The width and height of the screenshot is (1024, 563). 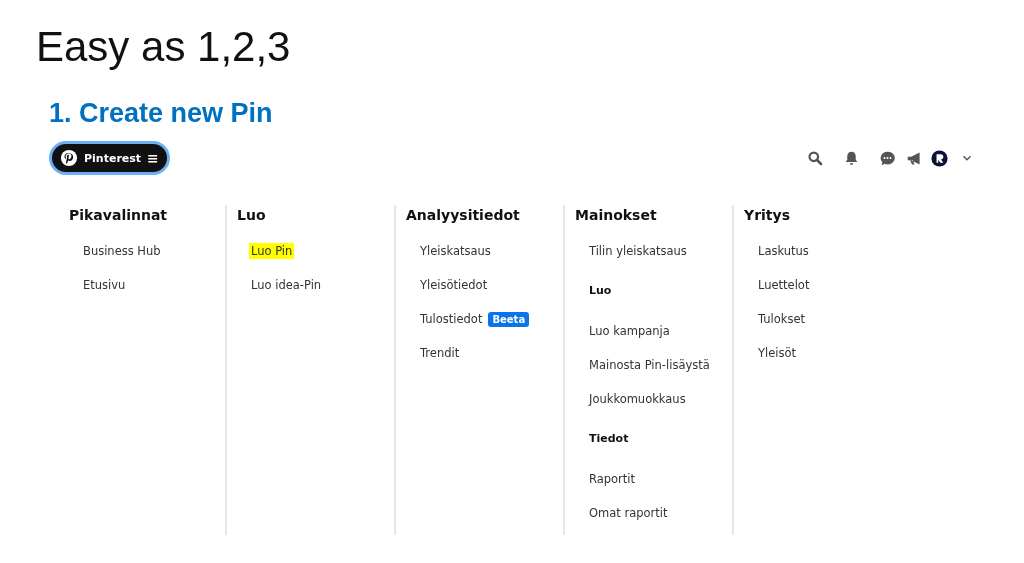 I want to click on beta-badge: Beeta, so click(x=509, y=319).